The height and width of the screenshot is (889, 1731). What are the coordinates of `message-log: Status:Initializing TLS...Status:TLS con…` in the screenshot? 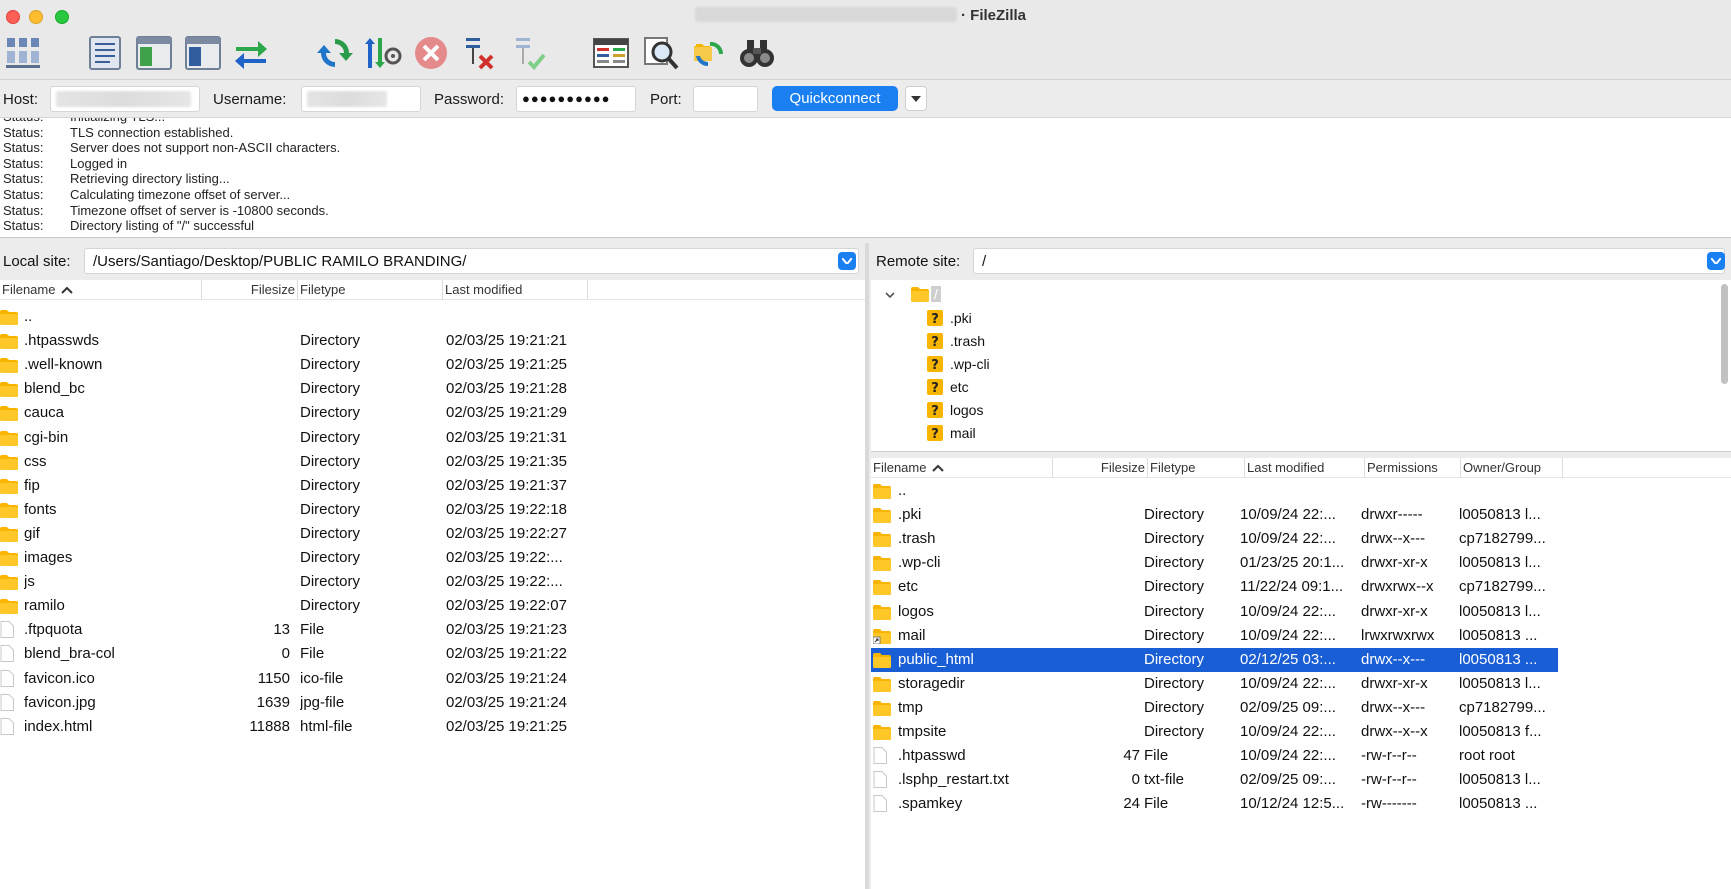 It's located at (865, 178).